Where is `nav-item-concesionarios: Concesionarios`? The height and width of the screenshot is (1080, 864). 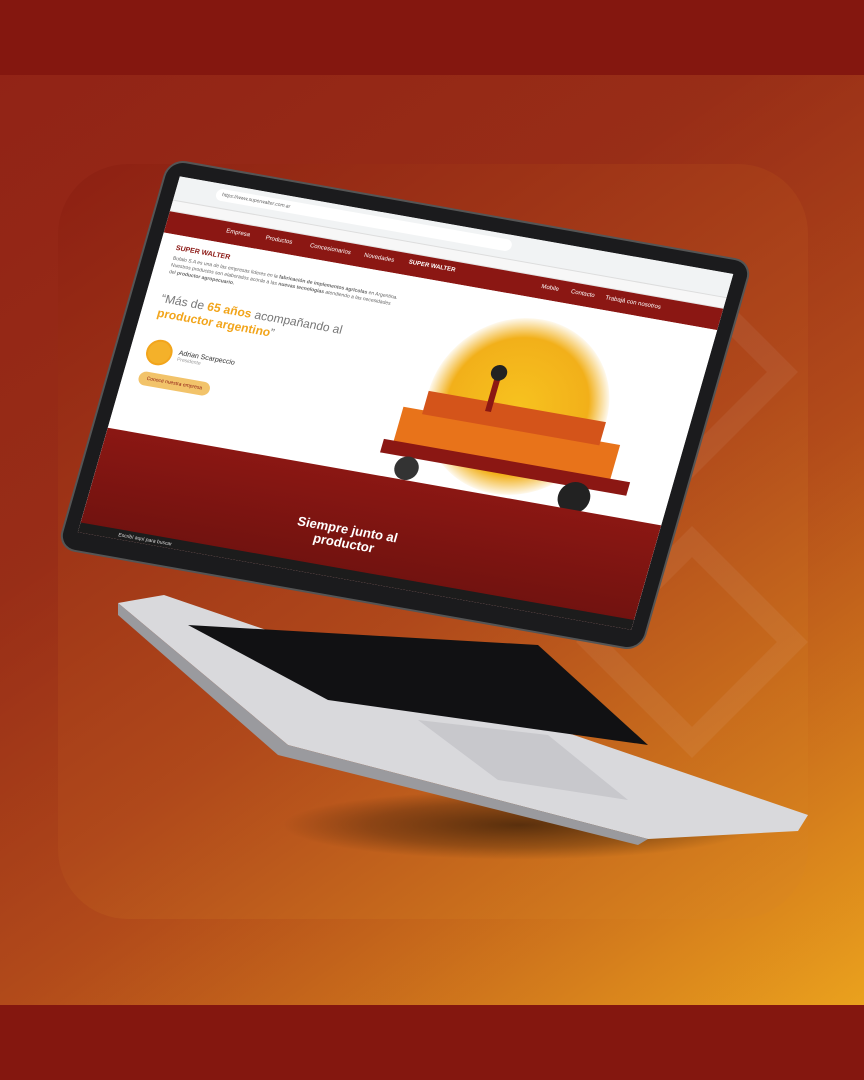
nav-item-concesionarios: Concesionarios is located at coordinates (330, 249).